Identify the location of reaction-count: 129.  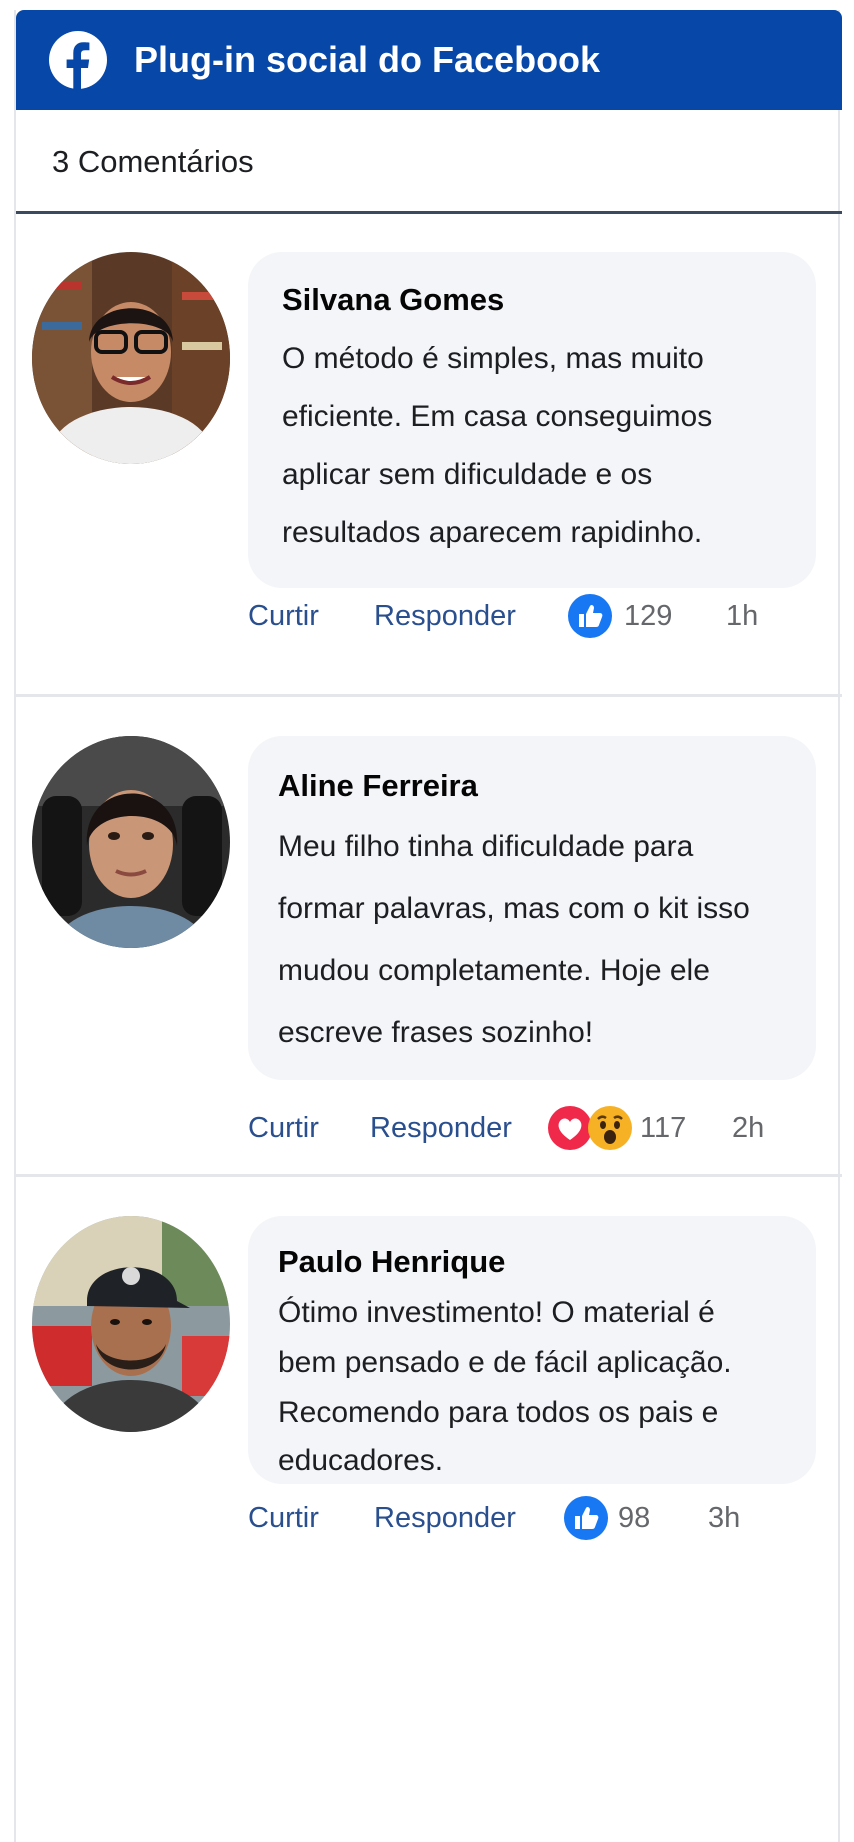
(648, 616).